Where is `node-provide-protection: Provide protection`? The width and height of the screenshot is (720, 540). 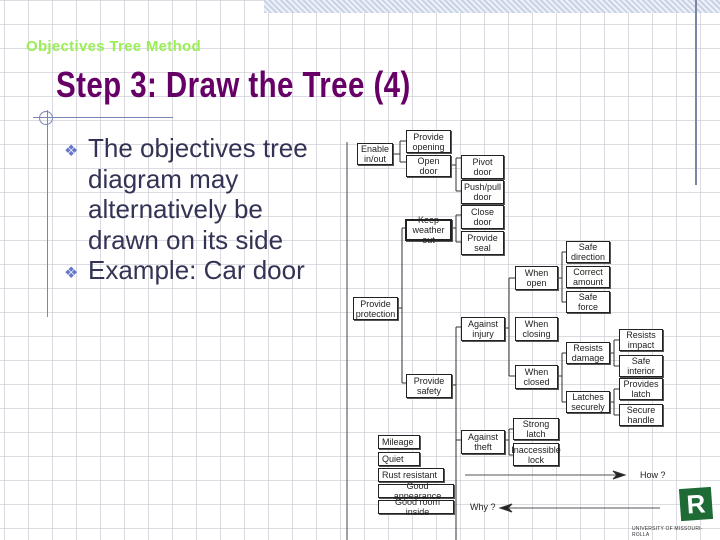 node-provide-protection: Provide protection is located at coordinates (375, 308).